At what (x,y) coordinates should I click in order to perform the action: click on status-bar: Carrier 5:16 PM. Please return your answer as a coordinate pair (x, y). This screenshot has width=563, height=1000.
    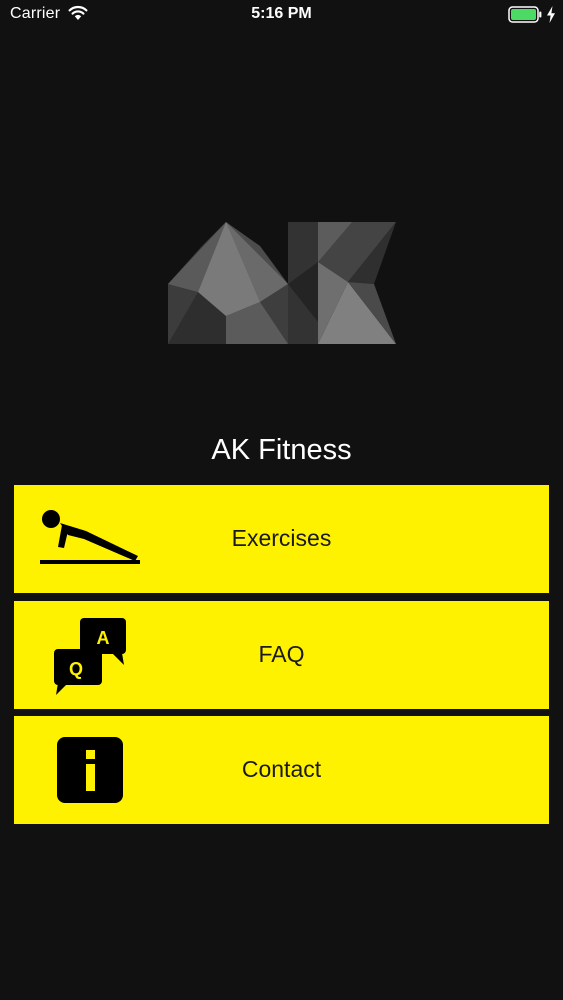
    Looking at the image, I should click on (281, 15).